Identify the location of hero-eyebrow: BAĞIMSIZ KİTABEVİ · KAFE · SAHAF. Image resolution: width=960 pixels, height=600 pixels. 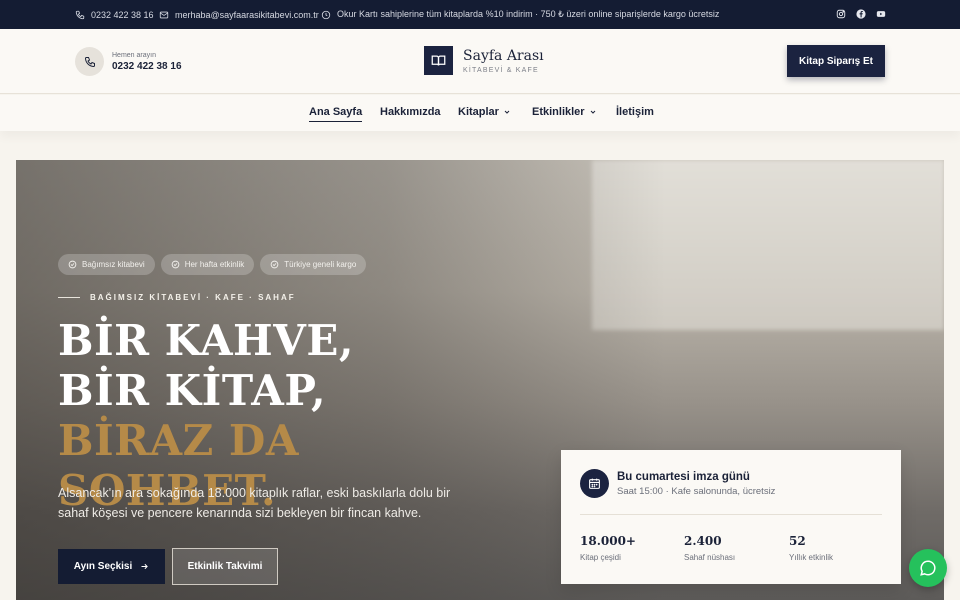
(177, 297).